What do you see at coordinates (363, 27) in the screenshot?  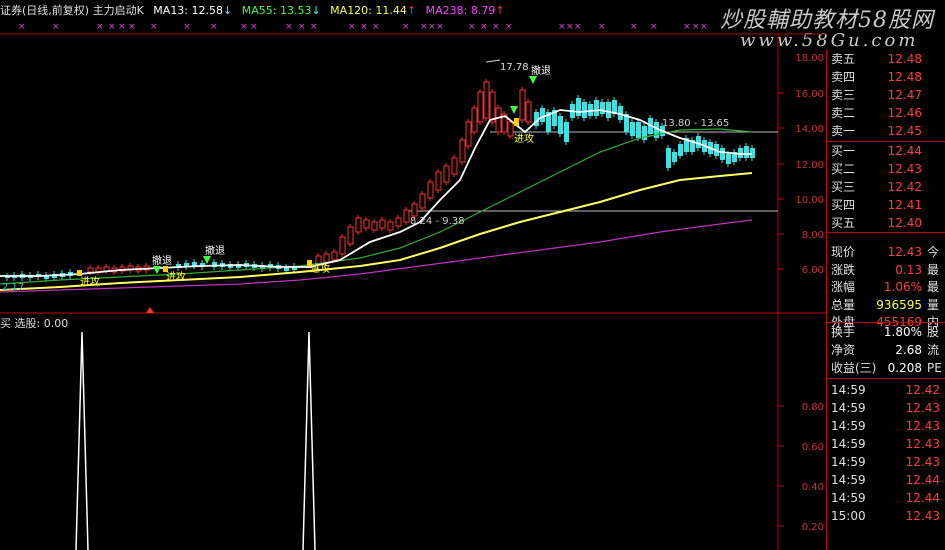 I see `signal-marks-row: × × × × × × × × × × × × × × × × × × × × × × × × × × × × × × × × × ×` at bounding box center [363, 27].